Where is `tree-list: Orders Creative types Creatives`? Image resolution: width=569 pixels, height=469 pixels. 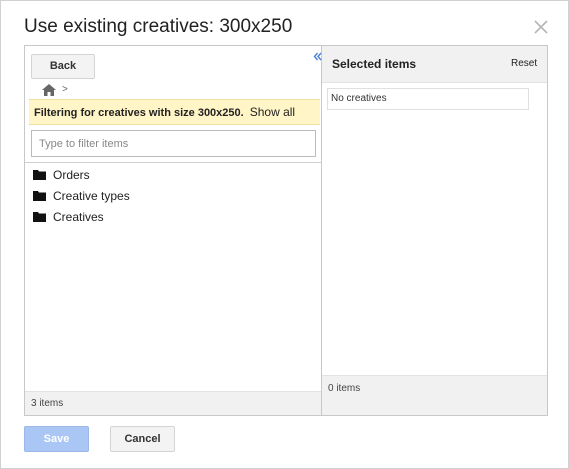 tree-list: Orders Creative types Creatives is located at coordinates (173, 195).